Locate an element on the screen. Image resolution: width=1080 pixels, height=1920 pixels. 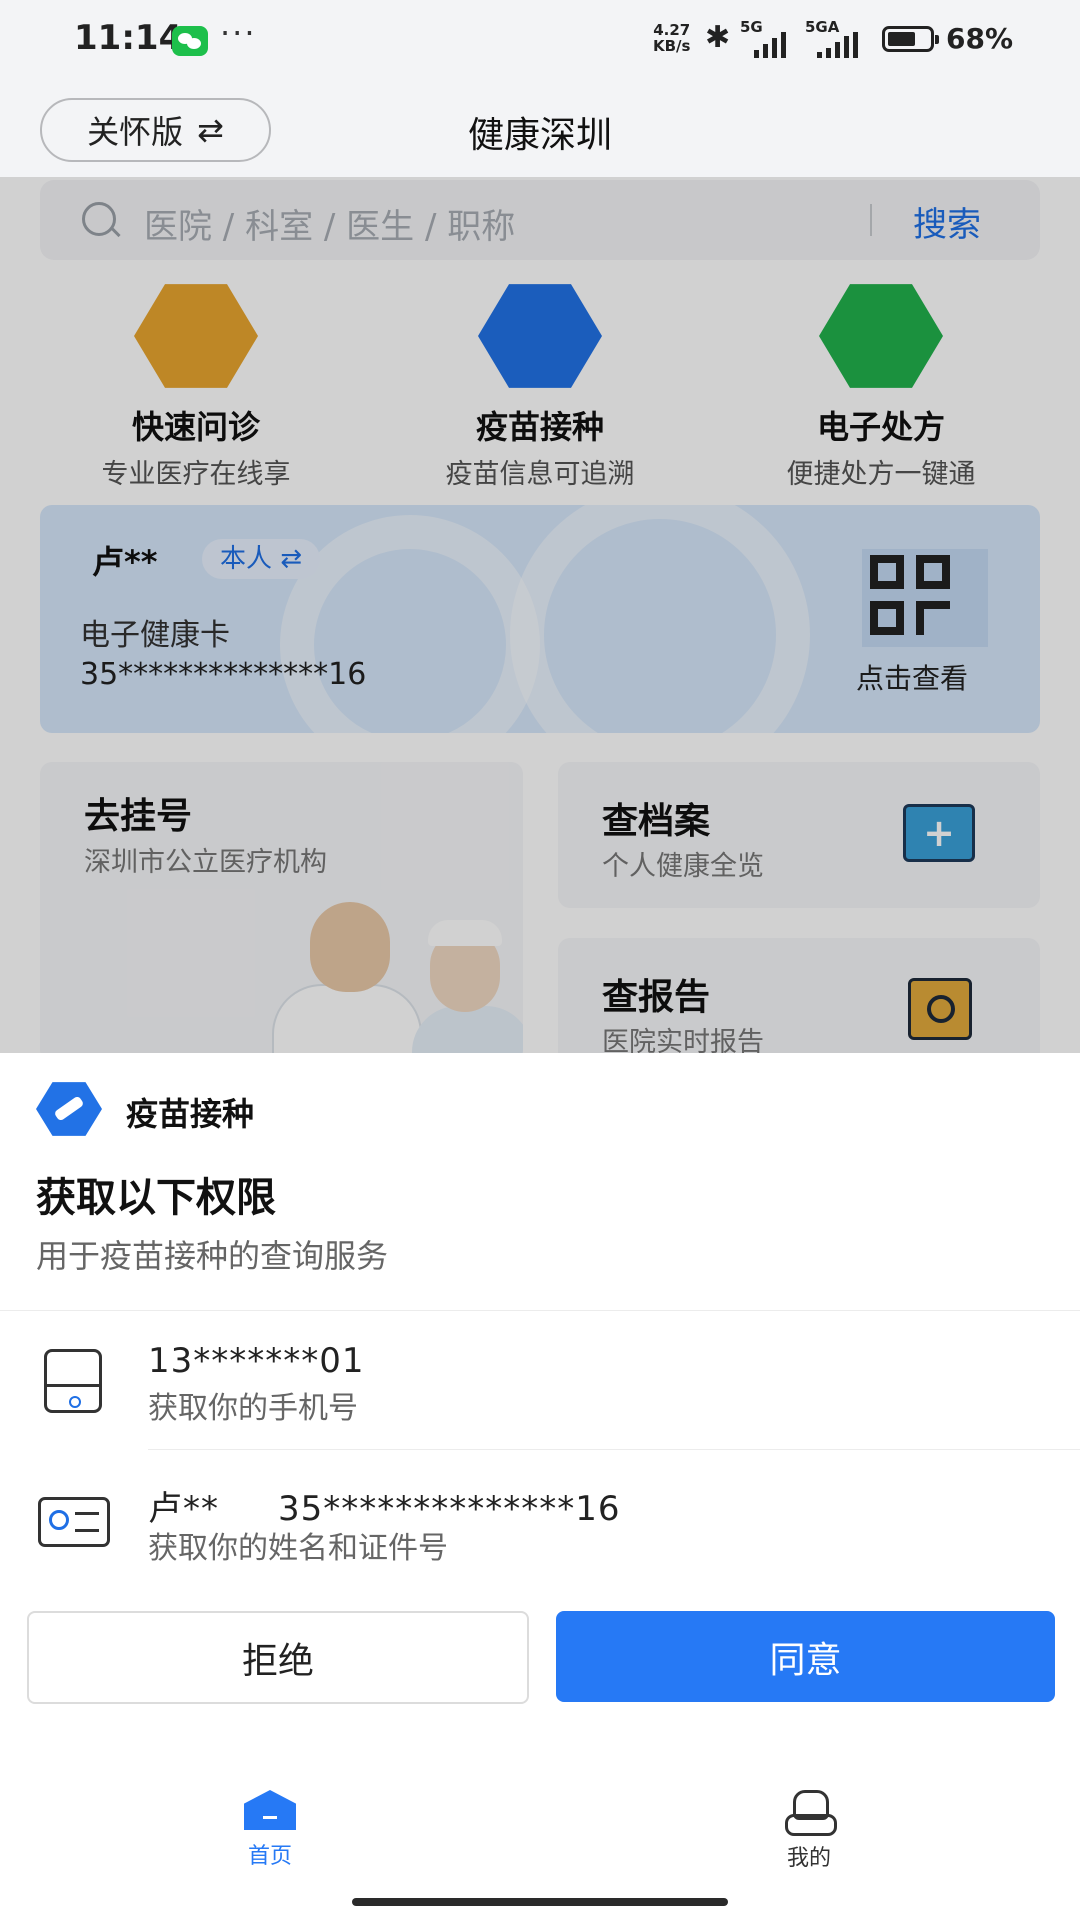
header: 关怀版 ⇄ 健康深圳 is located at coordinates (540, 128).